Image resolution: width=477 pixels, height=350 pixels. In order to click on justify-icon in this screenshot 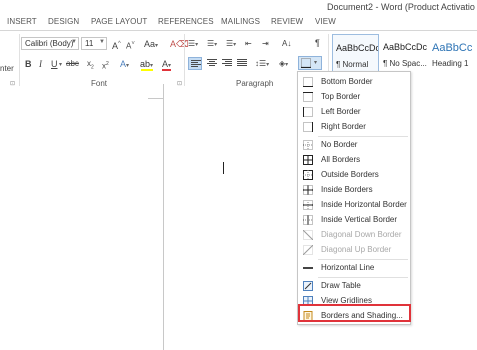, I will do `click(242, 63)`.